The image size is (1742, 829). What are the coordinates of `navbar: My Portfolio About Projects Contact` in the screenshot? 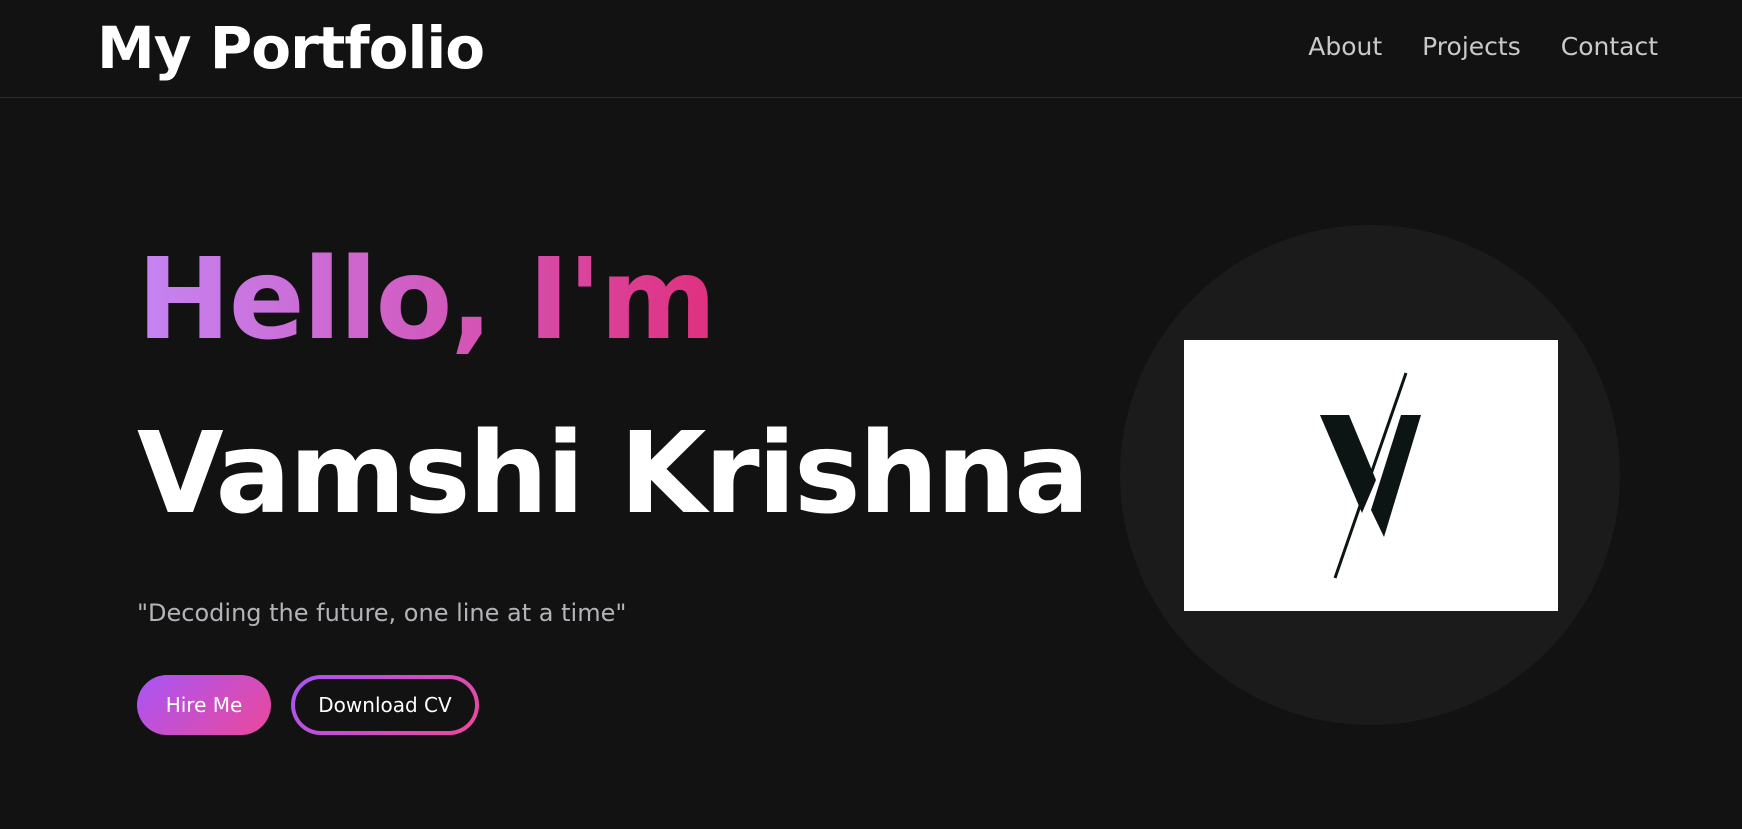 It's located at (871, 49).